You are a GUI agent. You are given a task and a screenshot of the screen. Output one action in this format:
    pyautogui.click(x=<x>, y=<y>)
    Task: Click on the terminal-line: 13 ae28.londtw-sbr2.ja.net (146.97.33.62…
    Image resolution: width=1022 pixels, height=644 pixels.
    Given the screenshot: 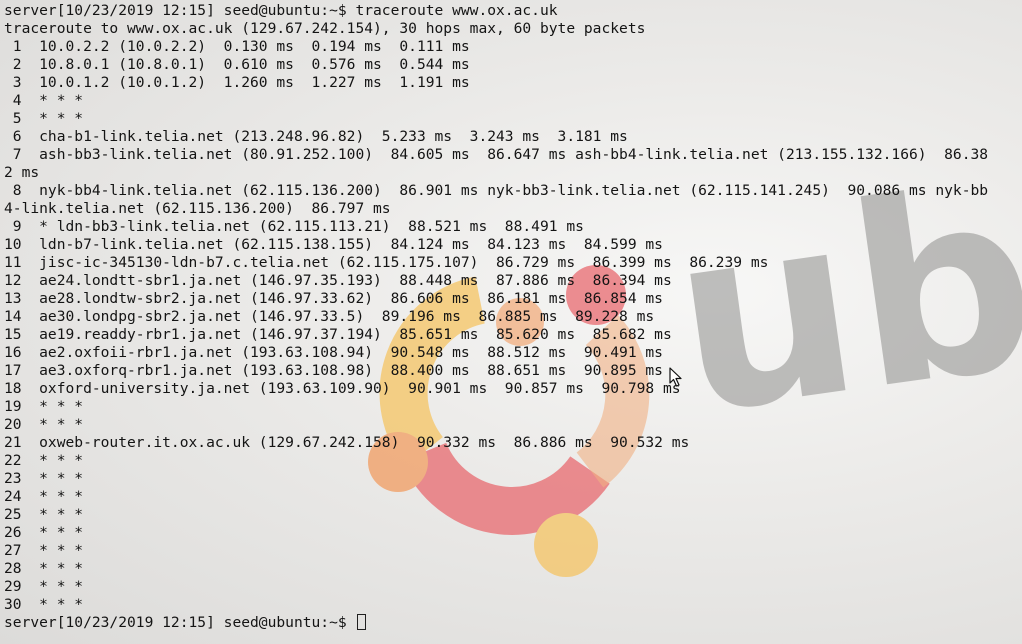 What is the action you would take?
    pyautogui.click(x=333, y=298)
    